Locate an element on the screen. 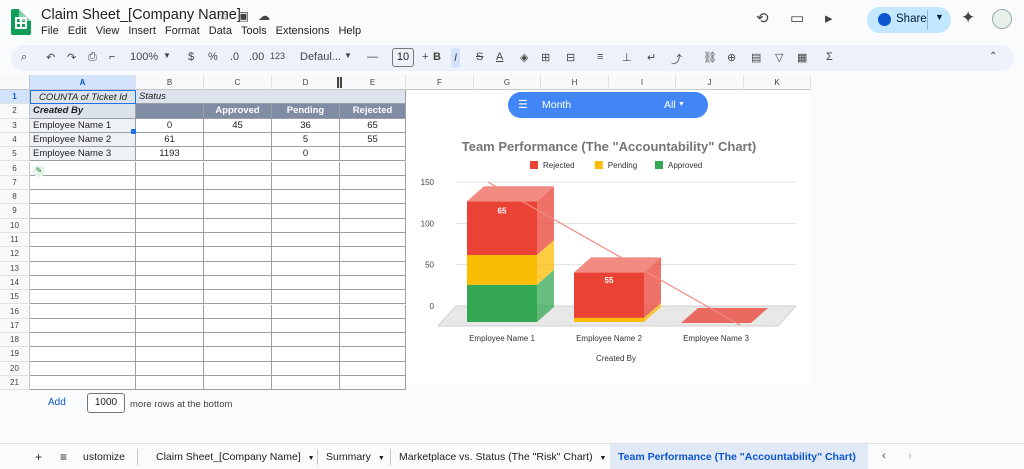 The width and height of the screenshot is (1024, 469). menu-insert: Insert is located at coordinates (142, 31).